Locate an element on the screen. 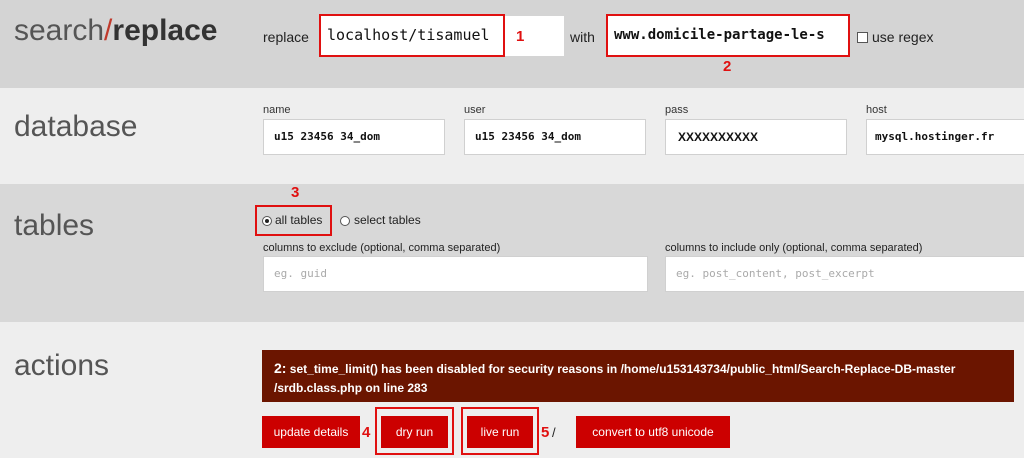 This screenshot has height=458, width=1024. db-pass-label: pass is located at coordinates (677, 110).